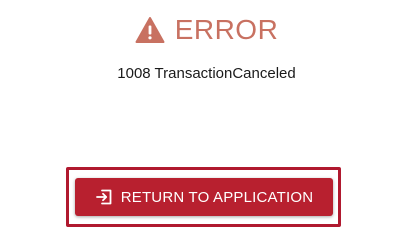 Image resolution: width=413 pixels, height=247 pixels. Describe the element at coordinates (103, 197) in the screenshot. I see `sign-in-arrow-icon` at that location.